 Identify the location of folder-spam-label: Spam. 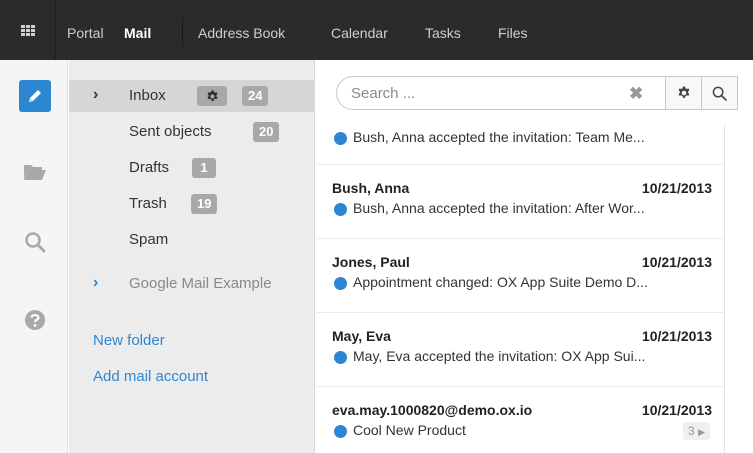
(149, 239).